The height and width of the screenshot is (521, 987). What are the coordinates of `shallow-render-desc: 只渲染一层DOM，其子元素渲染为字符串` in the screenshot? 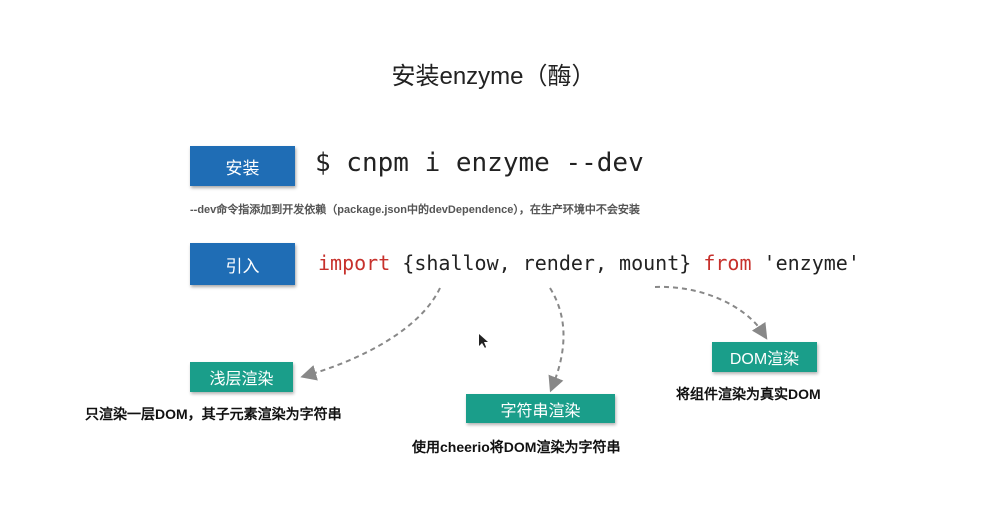 It's located at (213, 414).